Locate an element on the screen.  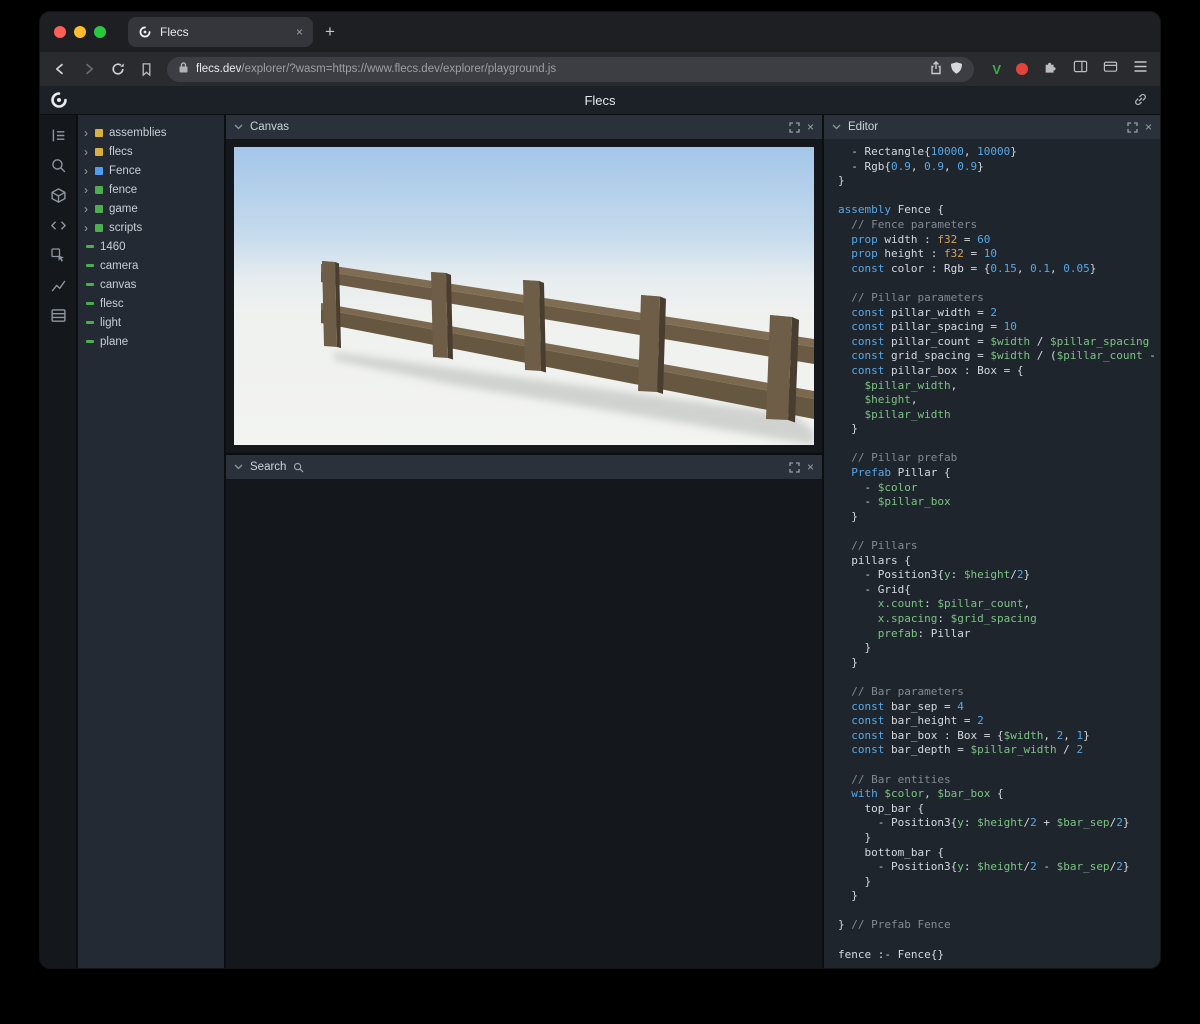
tree-item-canvas: canvas is located at coordinates (151, 284).